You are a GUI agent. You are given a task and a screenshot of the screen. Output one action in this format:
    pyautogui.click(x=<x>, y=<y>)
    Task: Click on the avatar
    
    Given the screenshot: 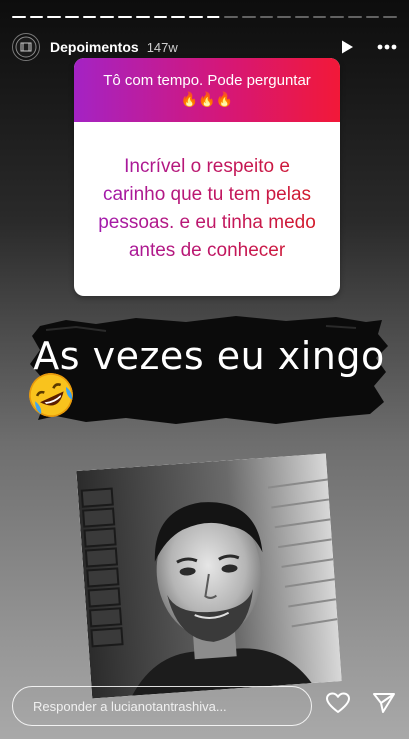 What is the action you would take?
    pyautogui.click(x=26, y=47)
    